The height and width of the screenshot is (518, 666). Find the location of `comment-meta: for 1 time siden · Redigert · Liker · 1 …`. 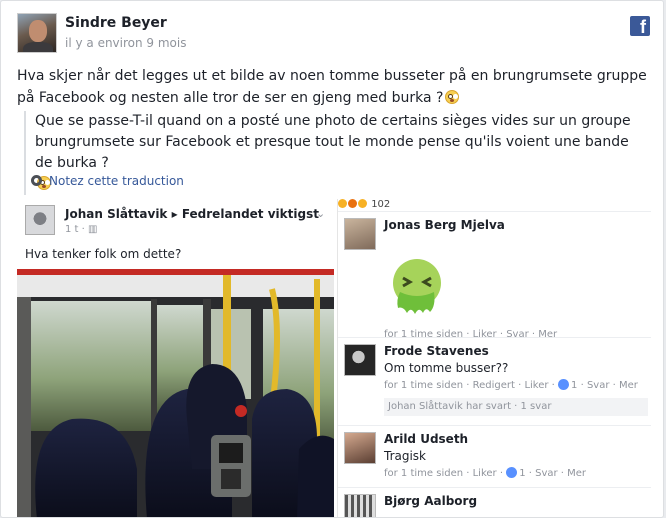

comment-meta: for 1 time siden · Redigert · Liker · 1 … is located at coordinates (511, 385).